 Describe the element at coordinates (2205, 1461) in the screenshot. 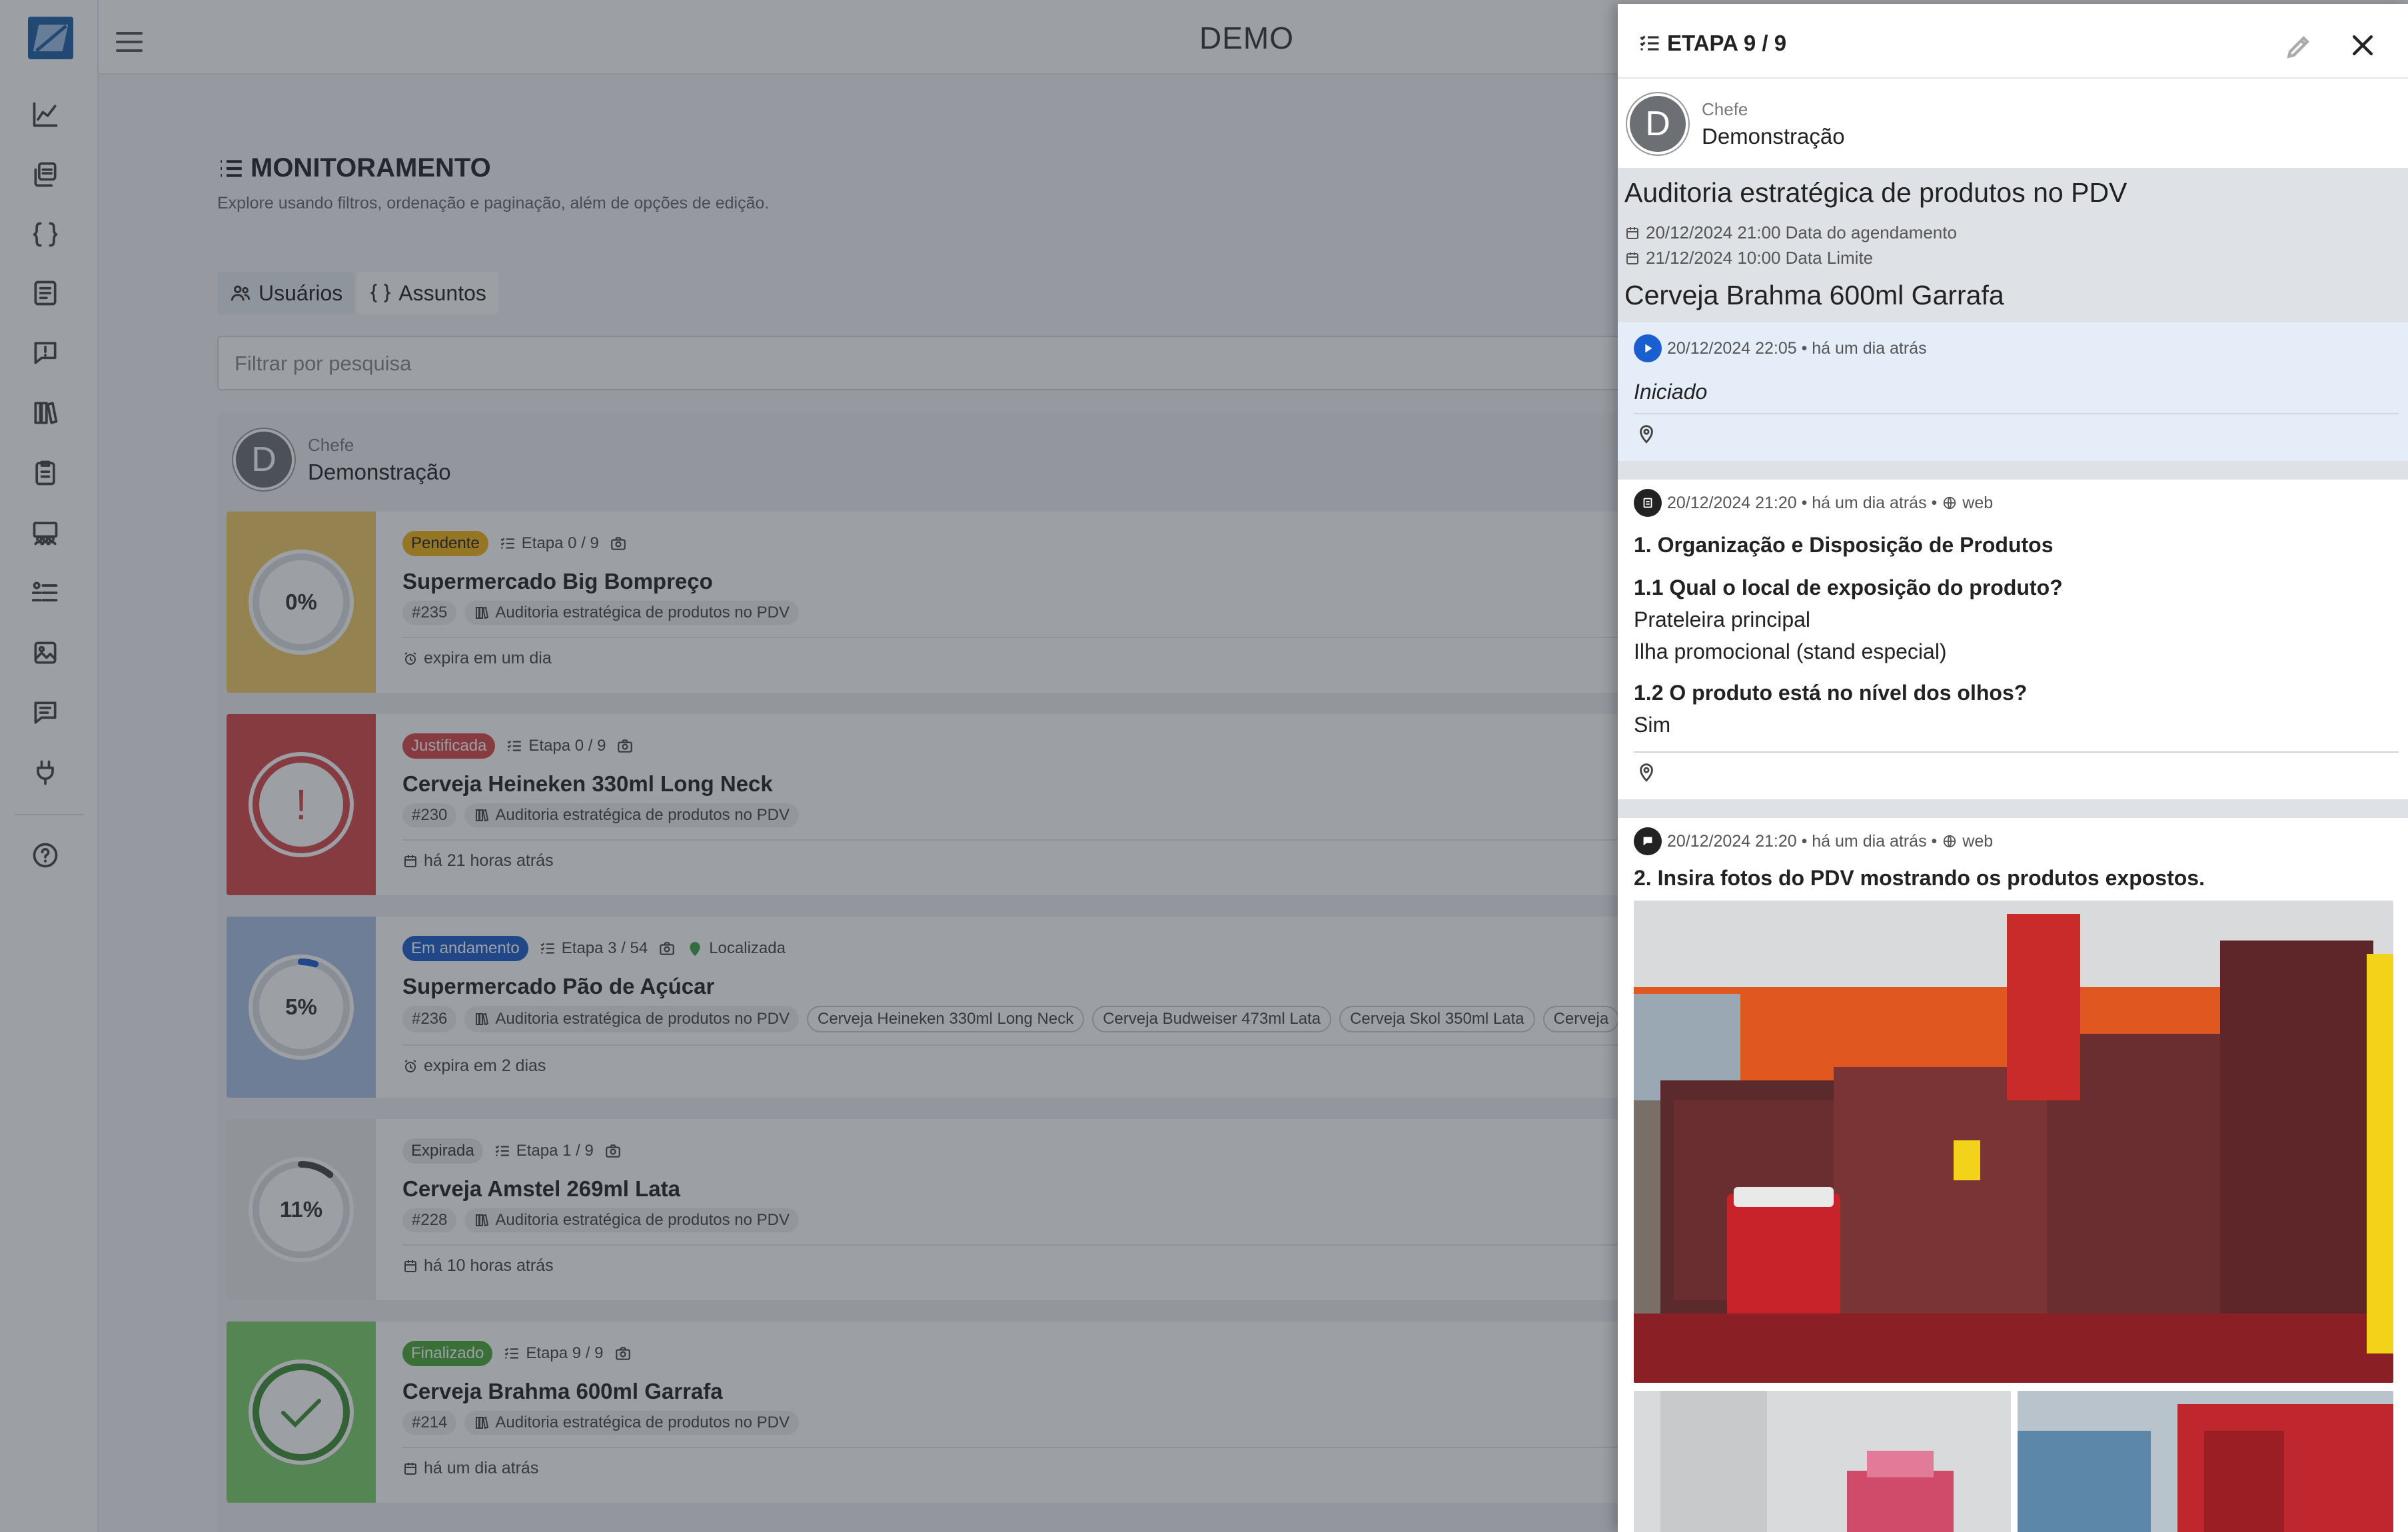

I see `store-aisle-photo` at that location.